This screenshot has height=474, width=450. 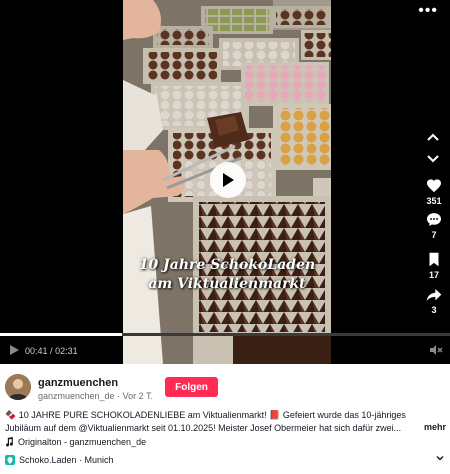 What do you see at coordinates (137, 396) in the screenshot?
I see `post-age: Vor 2 T.` at bounding box center [137, 396].